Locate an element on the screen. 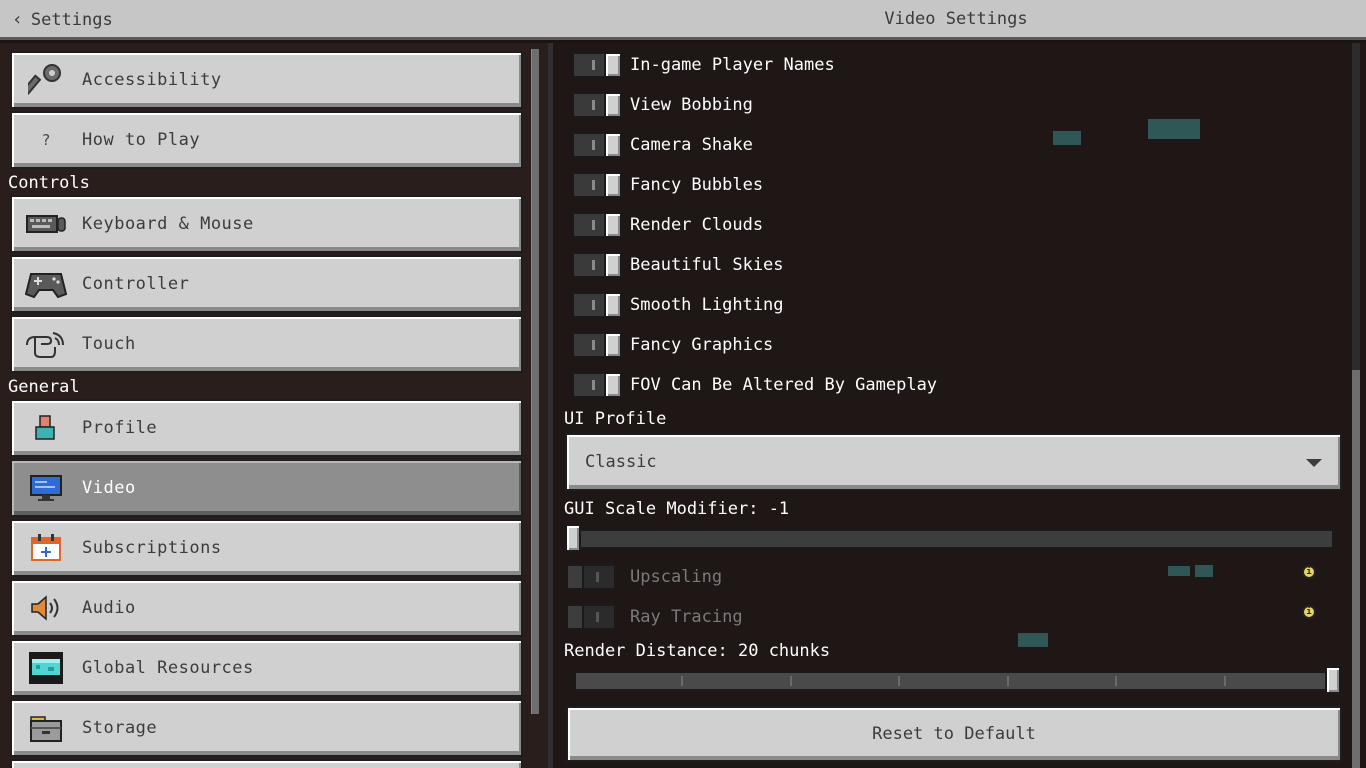 Image resolution: width=1366 pixels, height=768 pixels. toggle-label: Smooth Lighting is located at coordinates (707, 305).